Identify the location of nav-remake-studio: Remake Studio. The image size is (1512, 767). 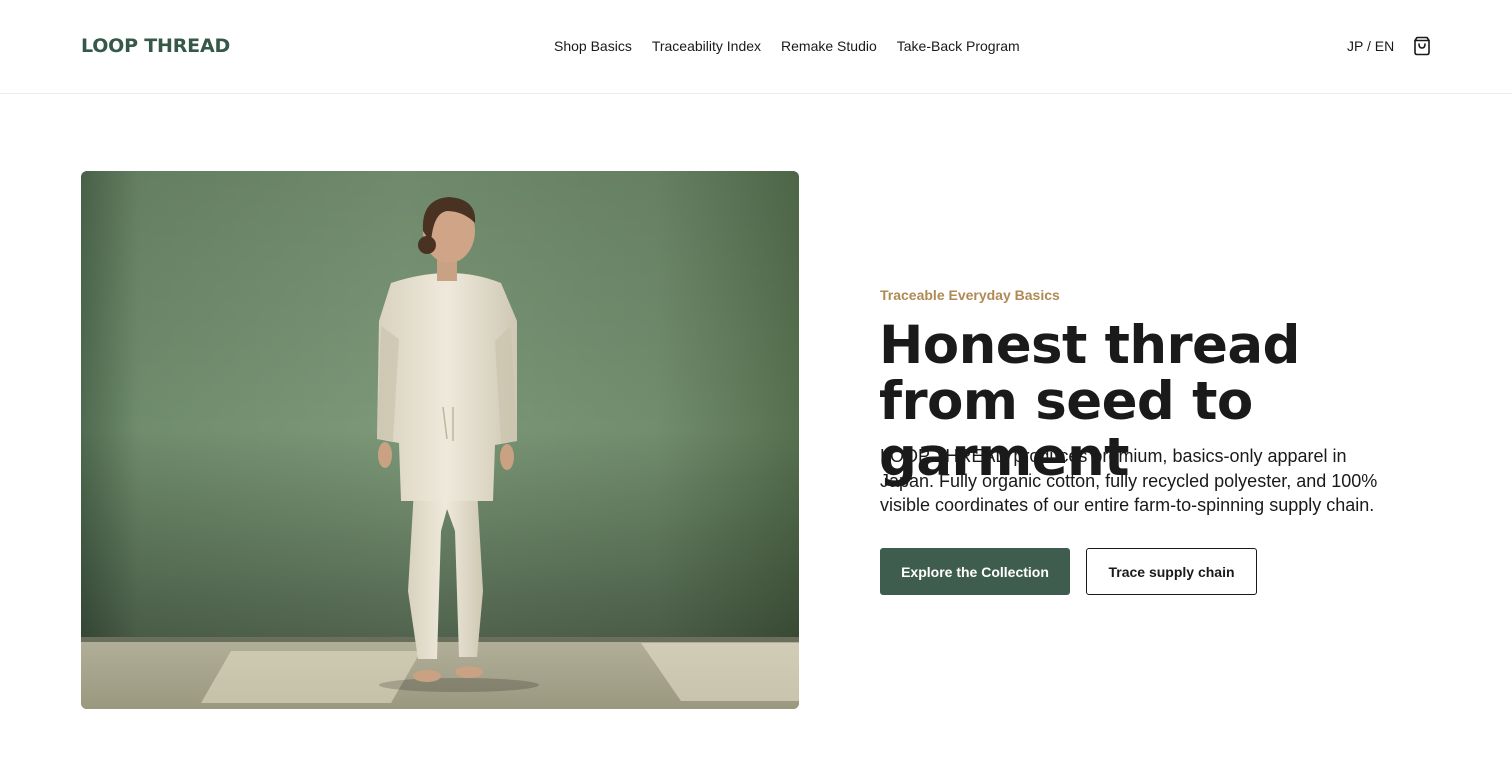
(829, 46).